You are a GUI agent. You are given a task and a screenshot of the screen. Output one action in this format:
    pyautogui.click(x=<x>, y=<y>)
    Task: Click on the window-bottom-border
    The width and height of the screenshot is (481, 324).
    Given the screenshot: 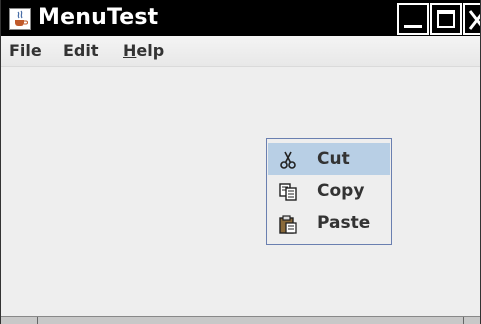 What is the action you would take?
    pyautogui.click(x=240, y=320)
    